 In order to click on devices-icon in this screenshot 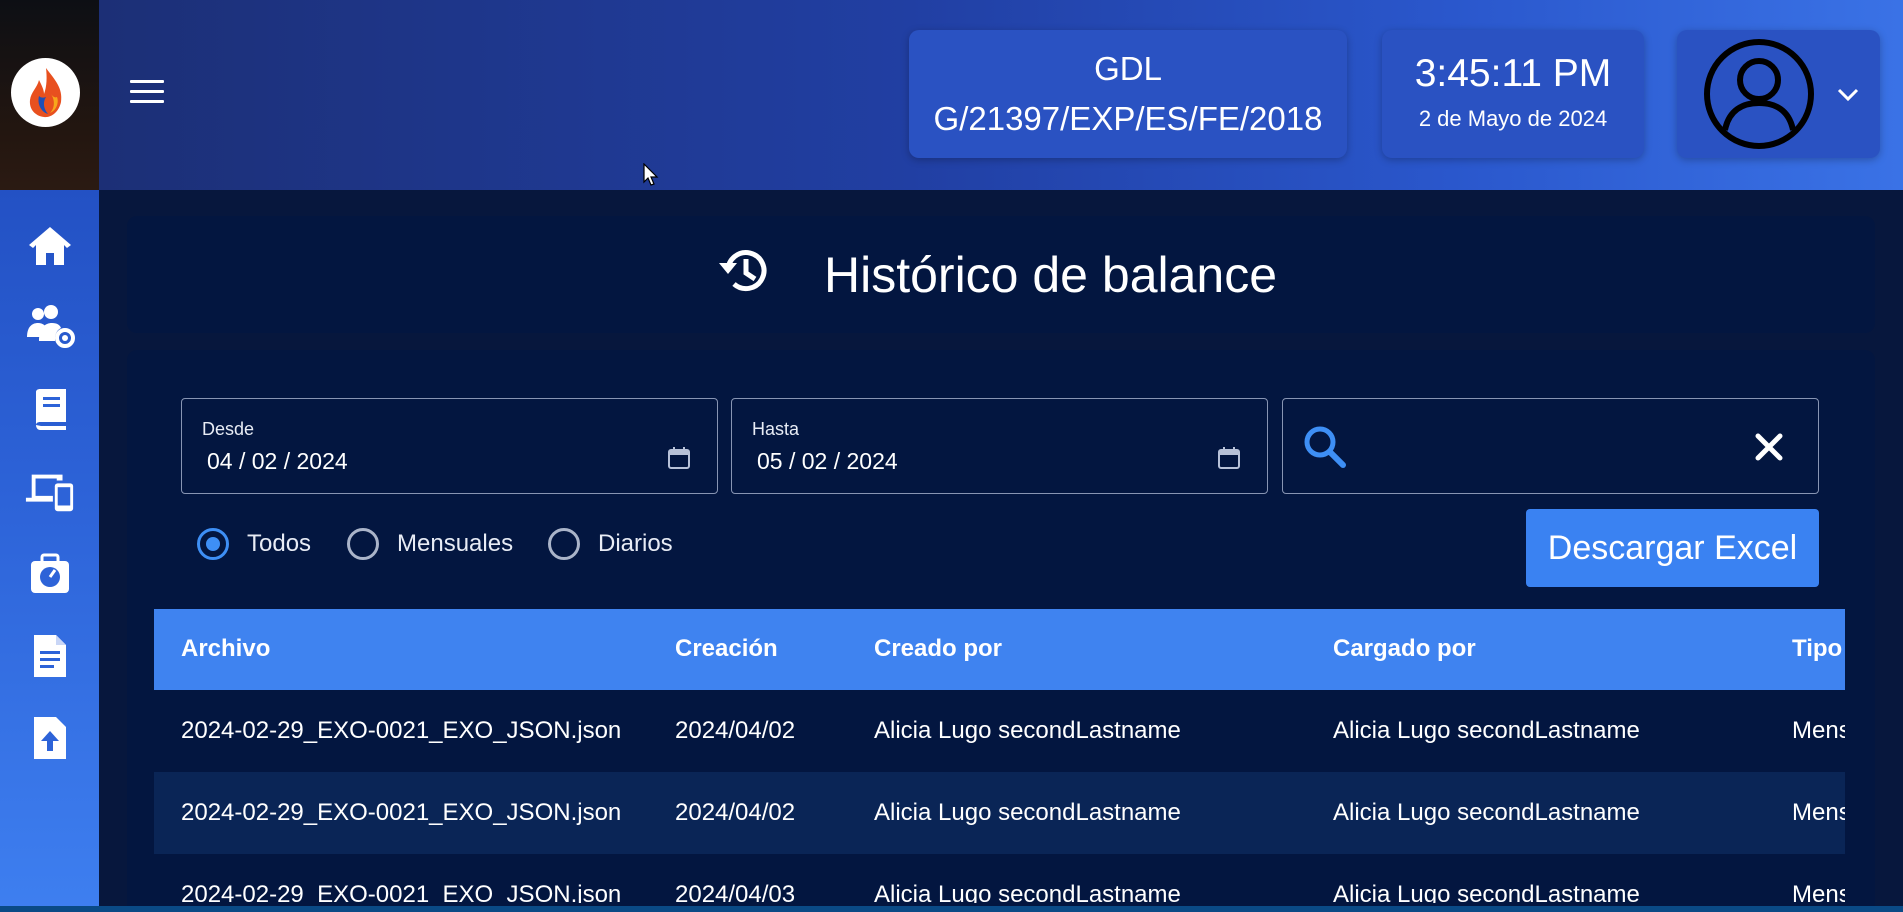, I will do `click(49, 493)`.